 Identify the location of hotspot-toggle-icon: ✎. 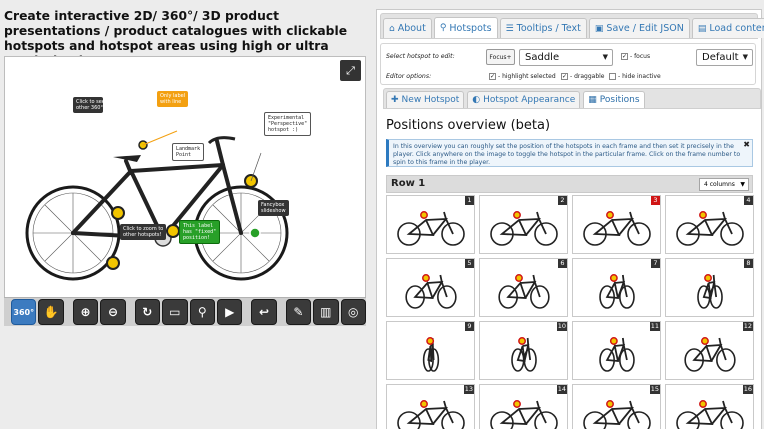
(298, 312).